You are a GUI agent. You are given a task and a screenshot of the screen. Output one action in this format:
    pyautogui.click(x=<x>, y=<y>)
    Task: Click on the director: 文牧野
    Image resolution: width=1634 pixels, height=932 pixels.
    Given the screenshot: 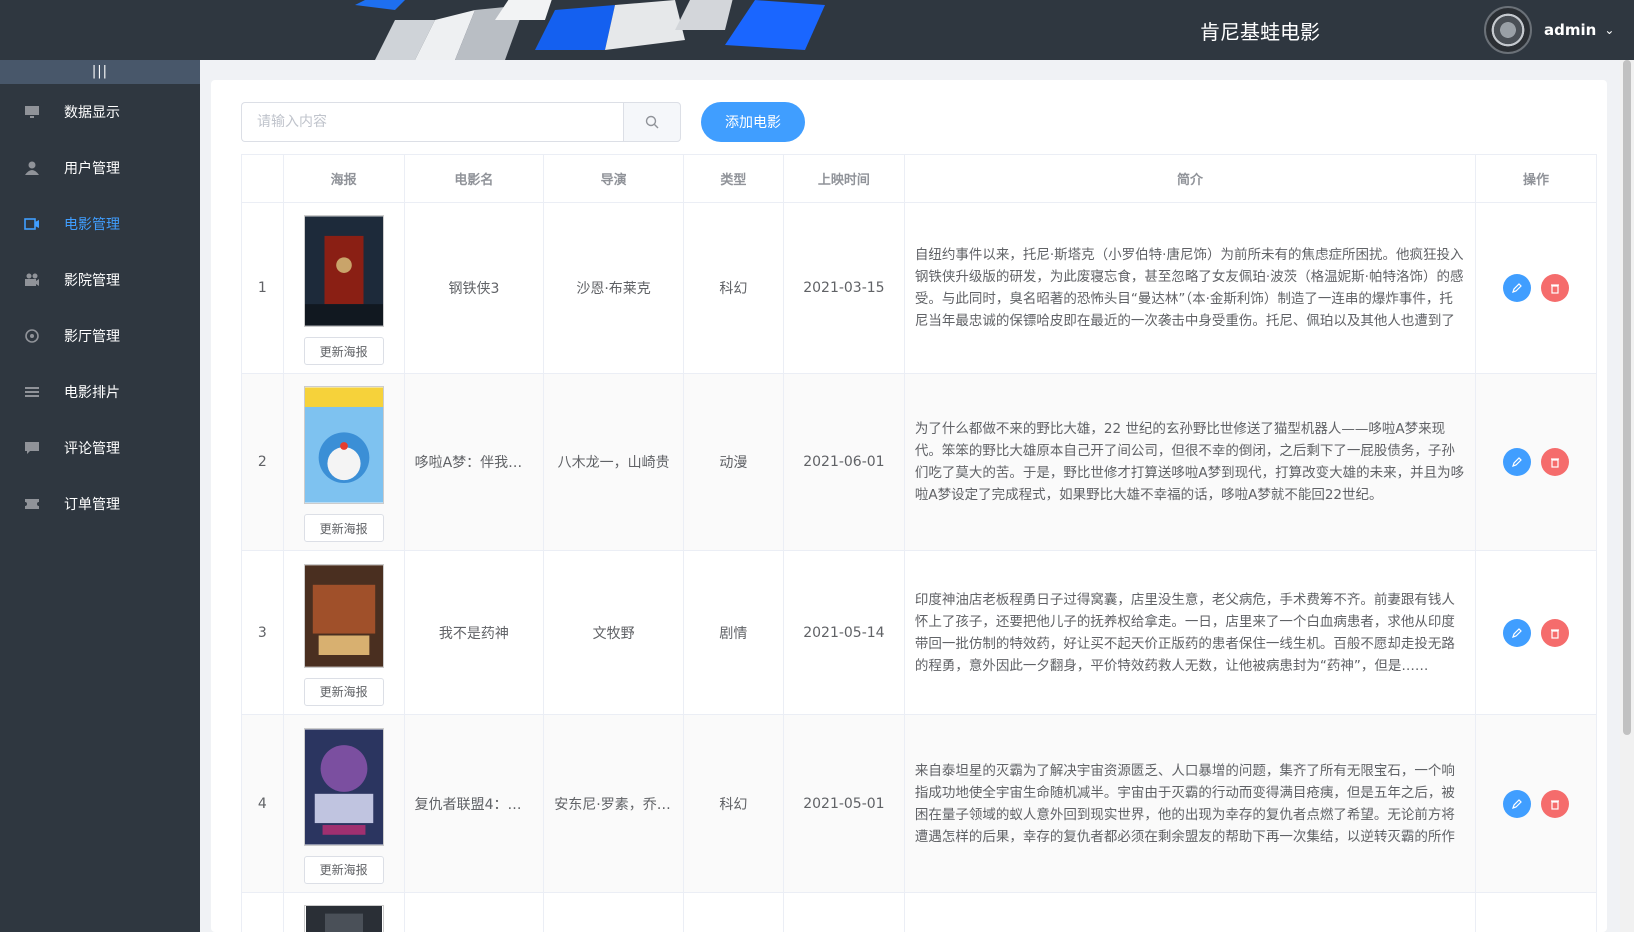 What is the action you would take?
    pyautogui.click(x=613, y=632)
    